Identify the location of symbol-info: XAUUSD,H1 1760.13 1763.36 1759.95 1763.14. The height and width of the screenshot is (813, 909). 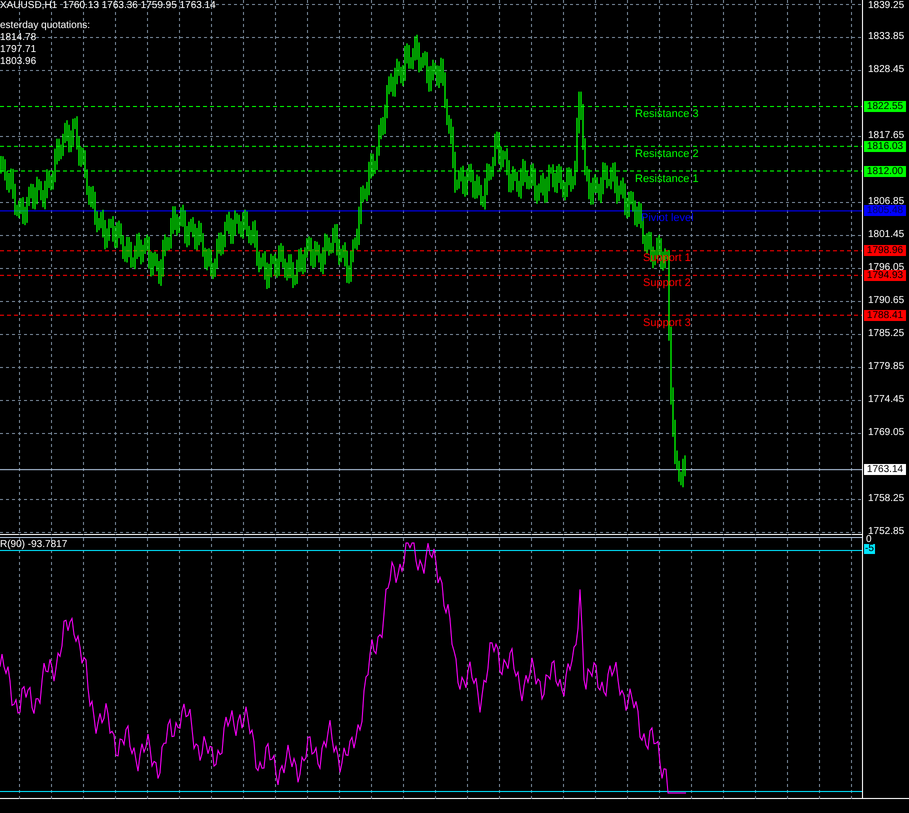
(108, 5).